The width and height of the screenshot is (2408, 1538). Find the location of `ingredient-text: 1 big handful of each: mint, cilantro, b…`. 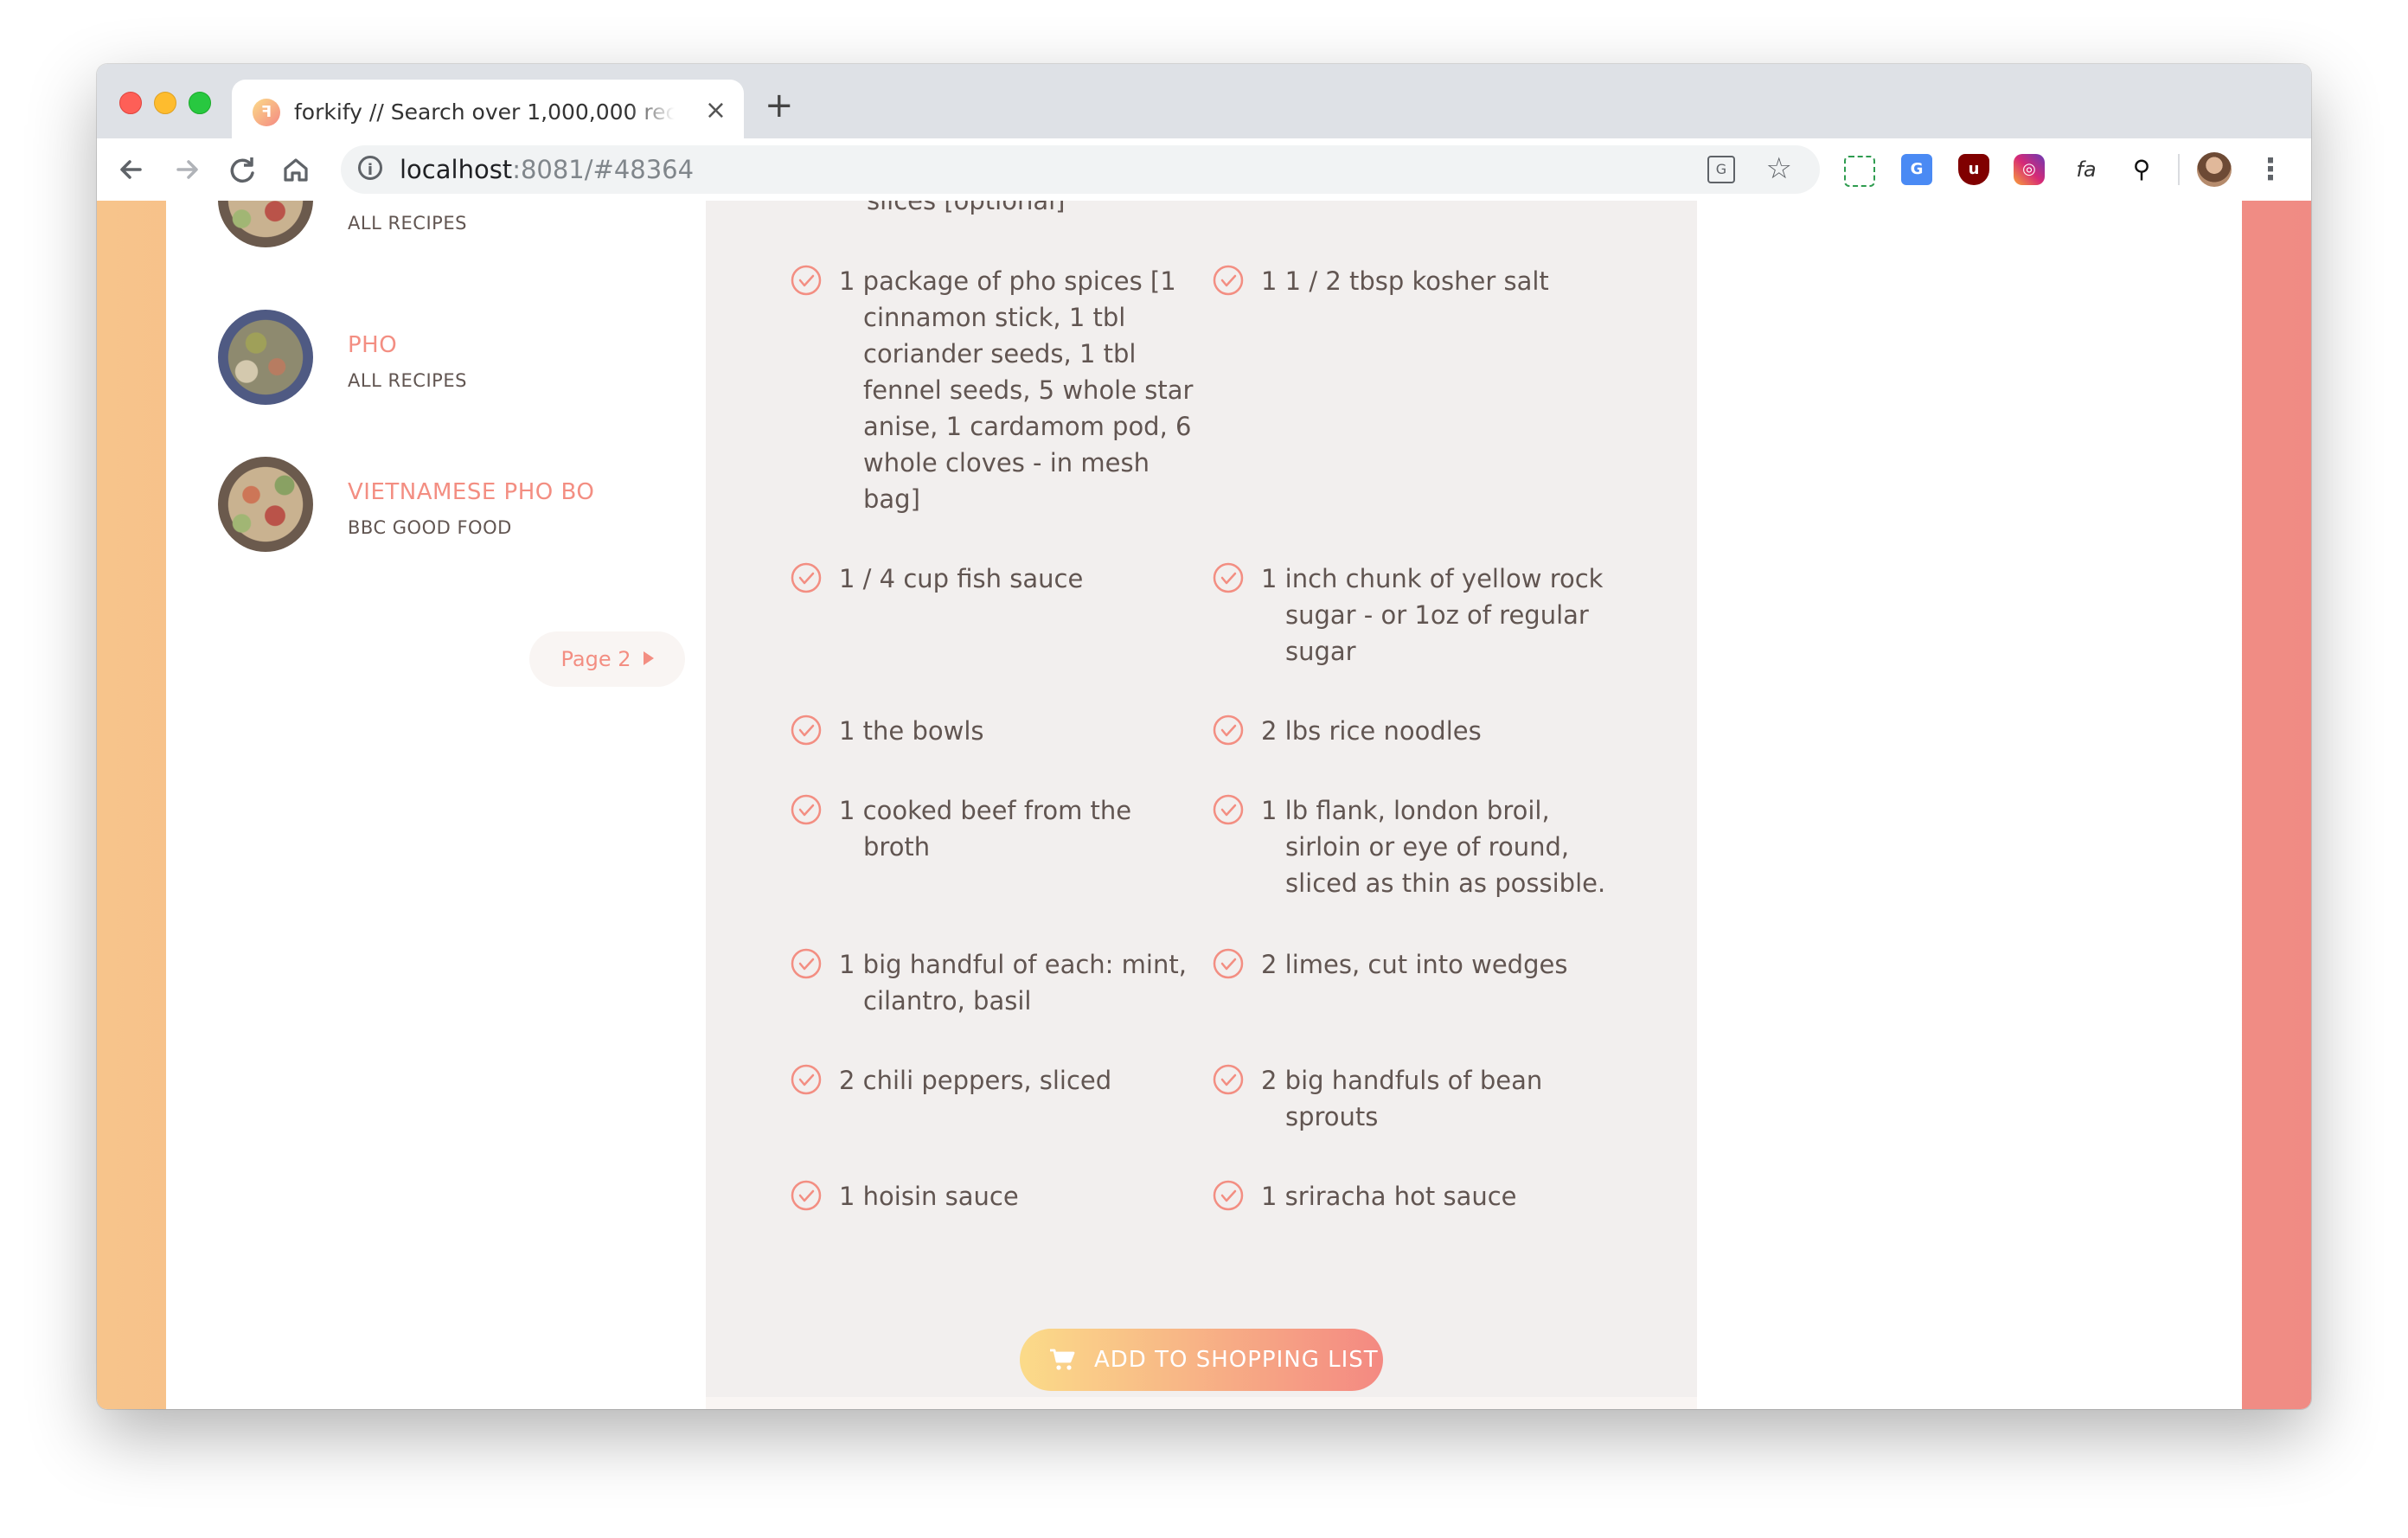

ingredient-text: 1 big handful of each: mint, cilantro, b… is located at coordinates (1013, 983).